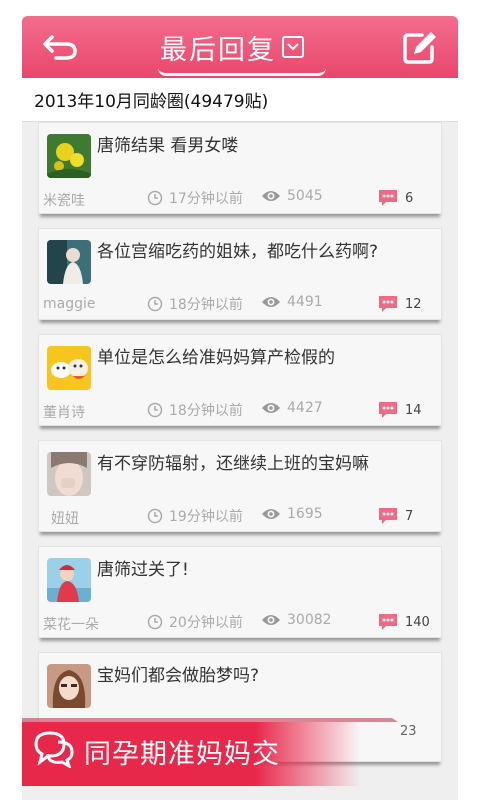 This screenshot has width=480, height=800. I want to click on post-views: 4491, so click(292, 302).